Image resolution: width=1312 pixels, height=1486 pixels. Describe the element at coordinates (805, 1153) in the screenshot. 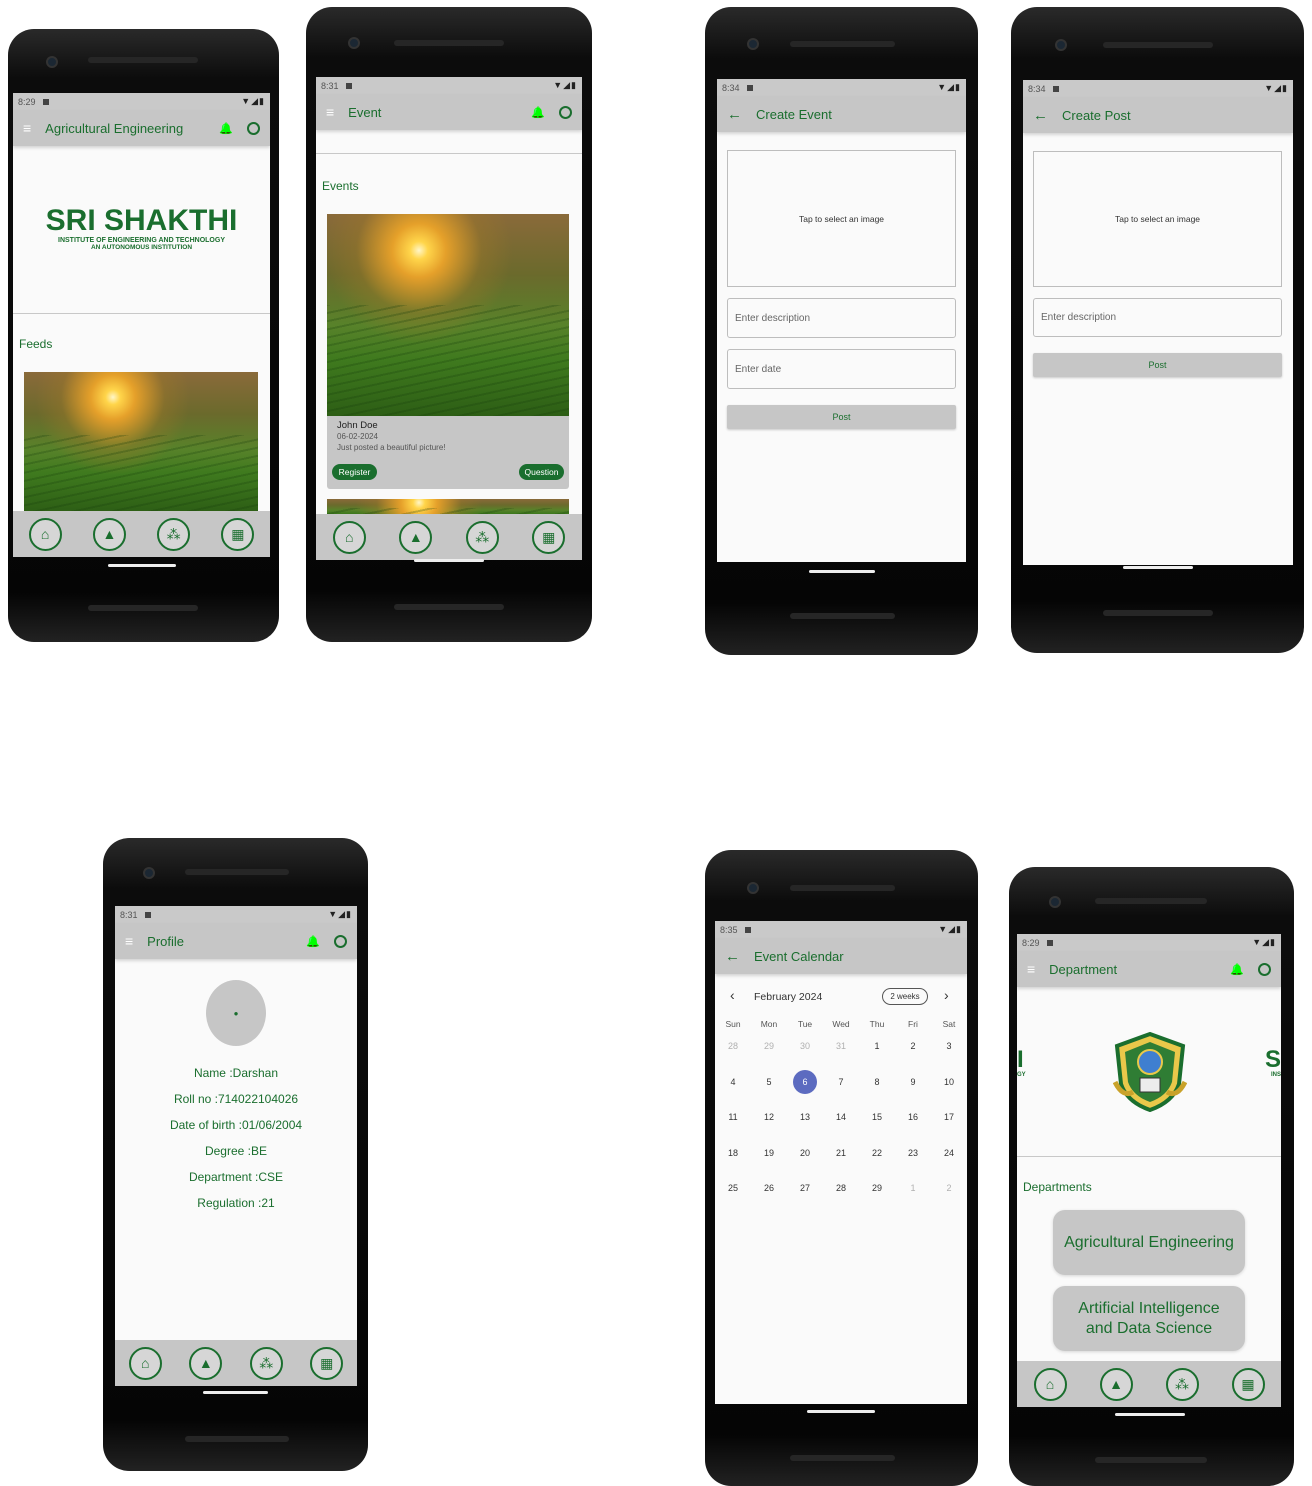

I see `calendar-day: 20` at that location.